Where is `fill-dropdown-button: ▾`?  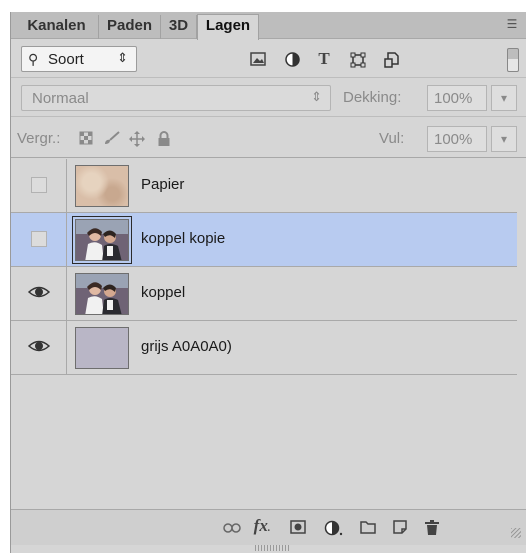
fill-dropdown-button: ▾ is located at coordinates (504, 139).